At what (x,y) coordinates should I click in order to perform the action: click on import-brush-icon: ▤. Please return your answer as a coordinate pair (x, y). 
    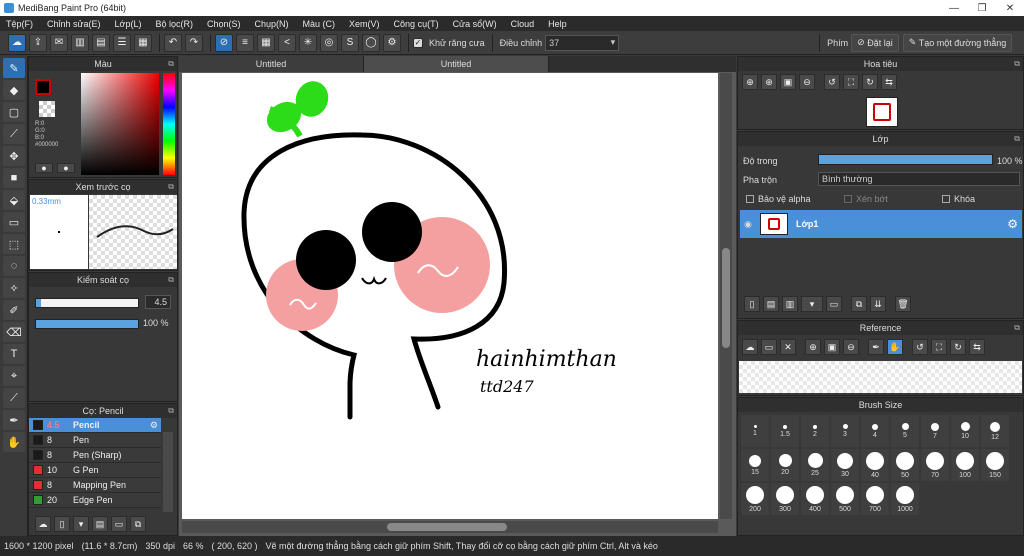
    Looking at the image, I should click on (100, 524).